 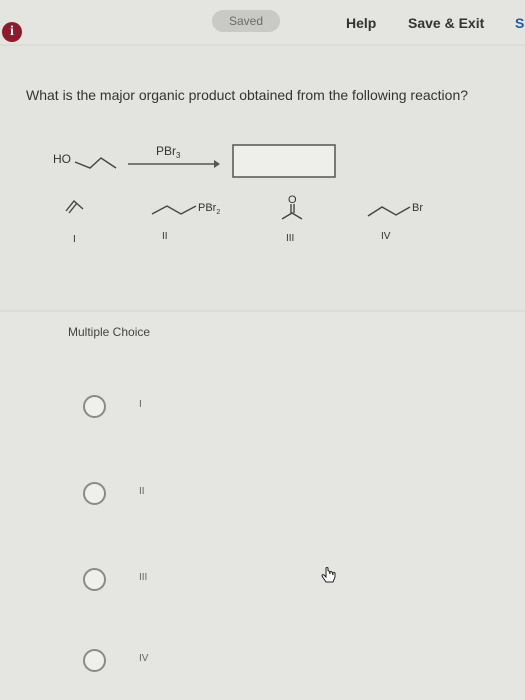 What do you see at coordinates (143, 577) in the screenshot?
I see `option-label: III` at bounding box center [143, 577].